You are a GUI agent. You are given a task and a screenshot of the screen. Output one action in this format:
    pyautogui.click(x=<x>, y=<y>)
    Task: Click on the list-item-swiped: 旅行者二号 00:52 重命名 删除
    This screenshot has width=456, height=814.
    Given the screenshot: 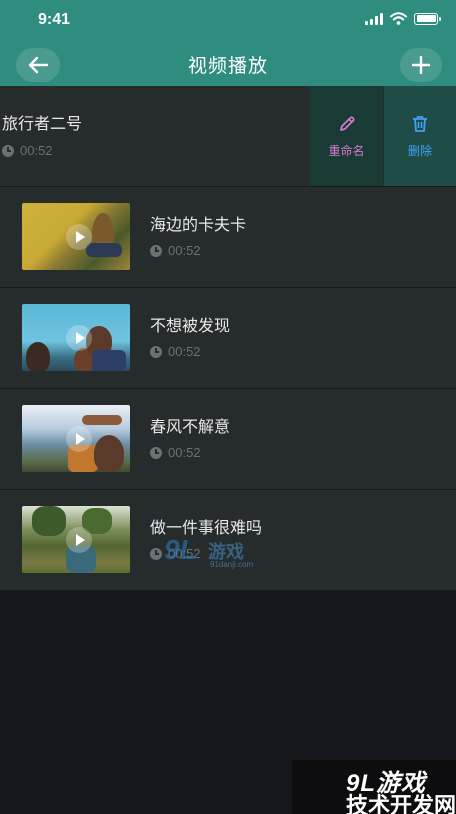 What is the action you would take?
    pyautogui.click(x=228, y=136)
    